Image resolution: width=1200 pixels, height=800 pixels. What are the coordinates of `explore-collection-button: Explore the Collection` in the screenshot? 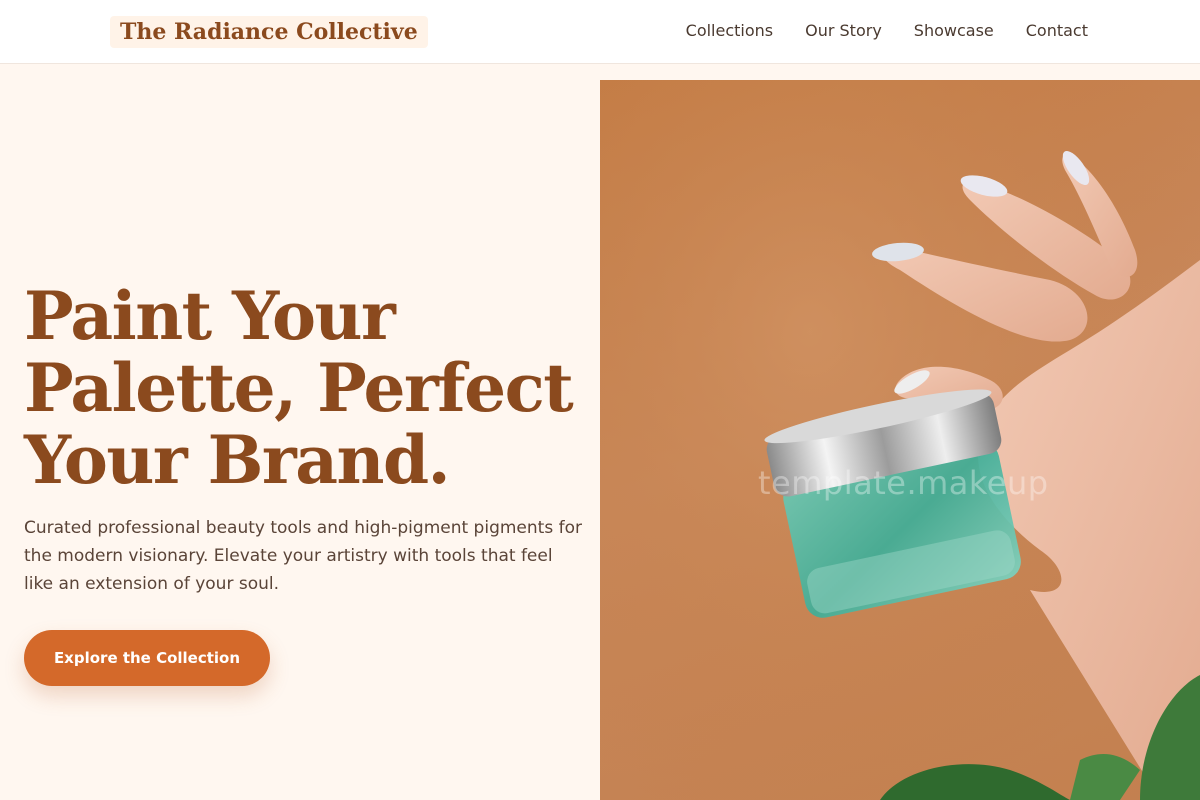 It's located at (147, 658).